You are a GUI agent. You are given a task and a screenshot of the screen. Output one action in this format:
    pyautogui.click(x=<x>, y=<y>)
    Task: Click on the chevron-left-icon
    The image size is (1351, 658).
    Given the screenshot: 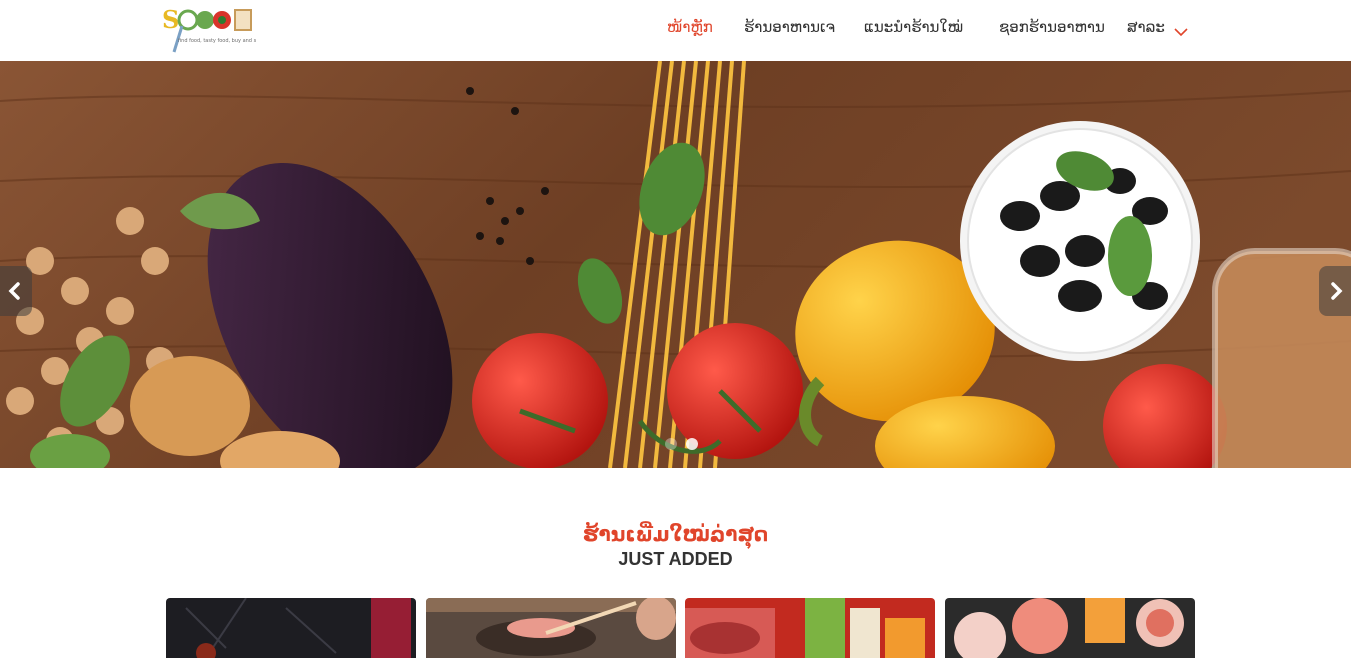 What is the action you would take?
    pyautogui.click(x=14, y=291)
    